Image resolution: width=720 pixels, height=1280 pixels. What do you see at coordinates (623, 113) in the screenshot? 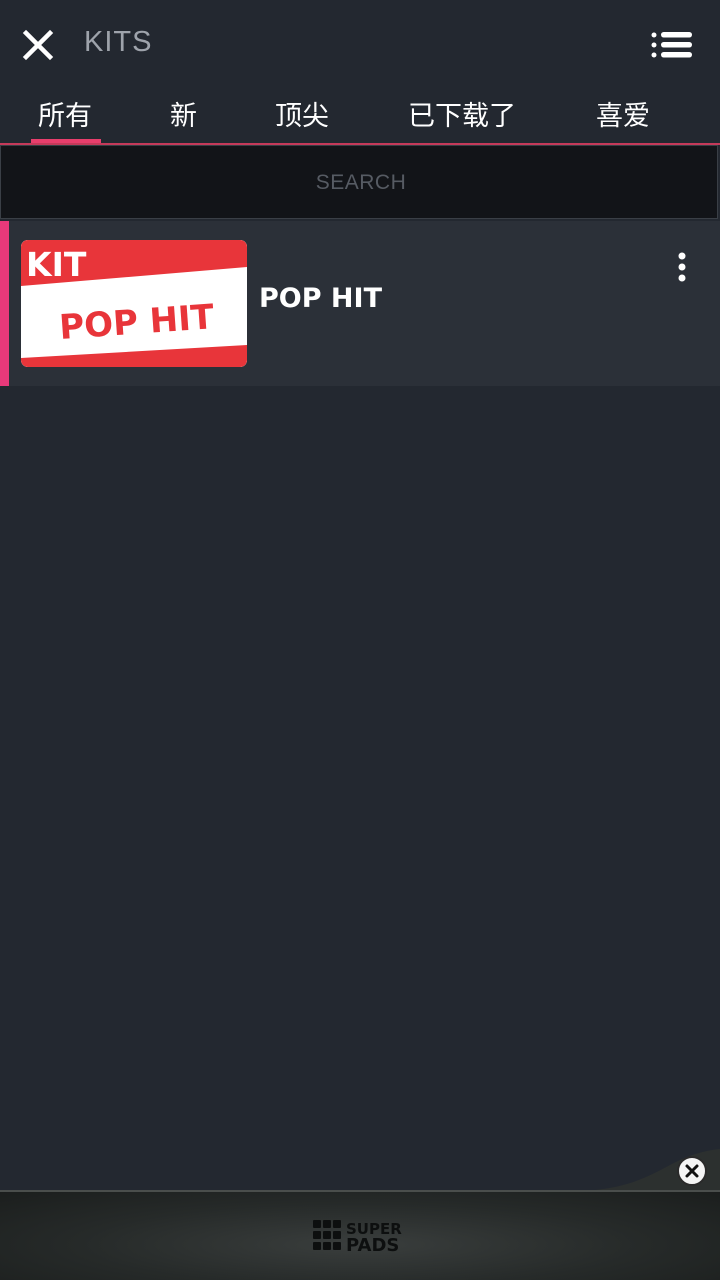
I see `tab-favorites: 喜爱` at bounding box center [623, 113].